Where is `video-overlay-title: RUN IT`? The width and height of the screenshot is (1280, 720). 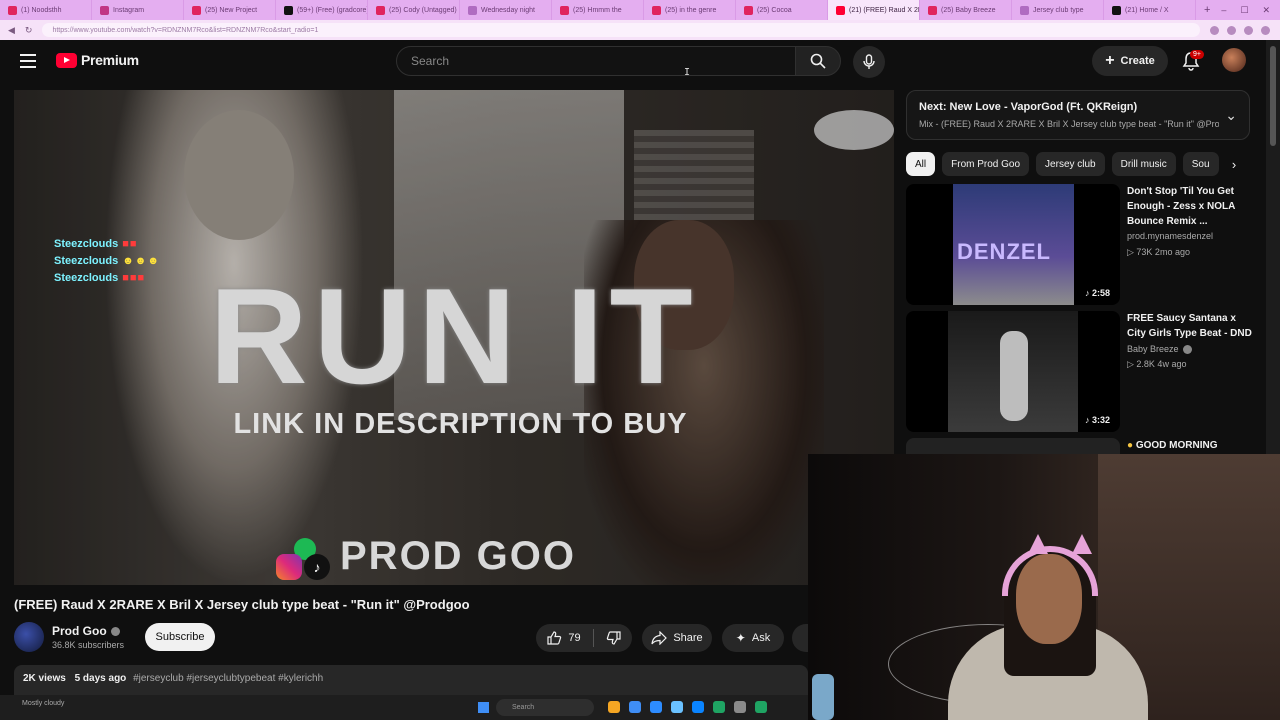
video-overlay-title: RUN IT is located at coordinates (454, 336).